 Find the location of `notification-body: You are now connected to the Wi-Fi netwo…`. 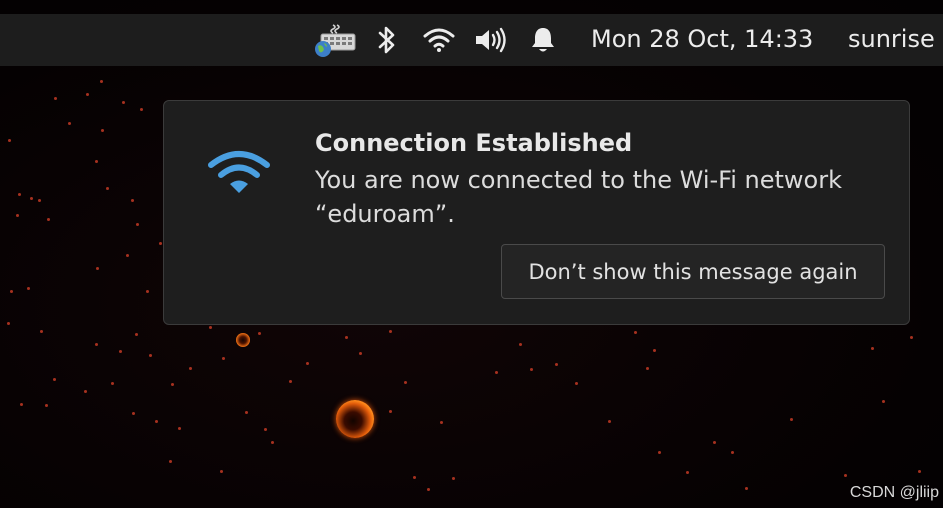

notification-body: You are now connected to the Wi-Fi netwo… is located at coordinates (605, 197).